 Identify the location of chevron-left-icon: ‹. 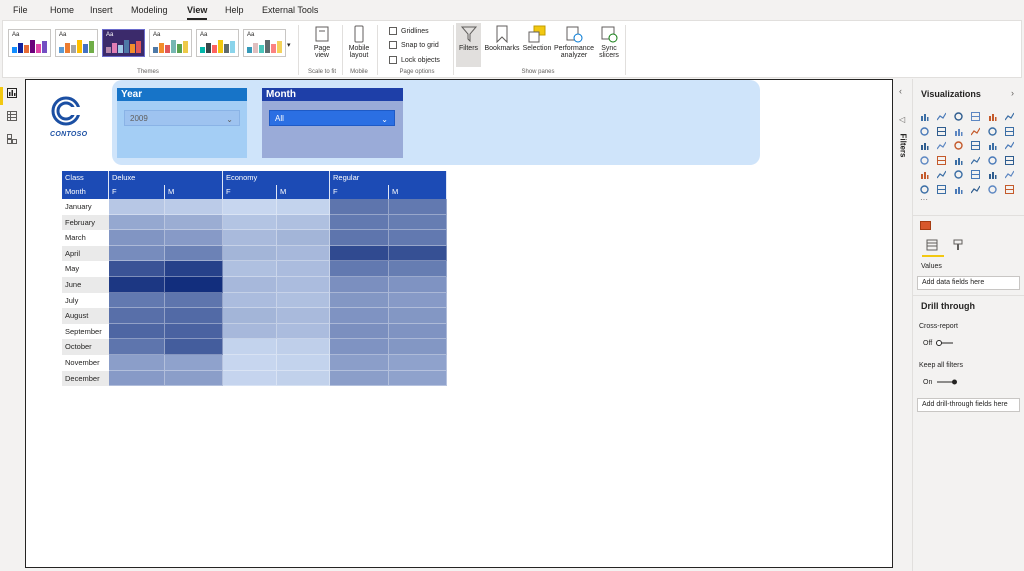
(900, 91).